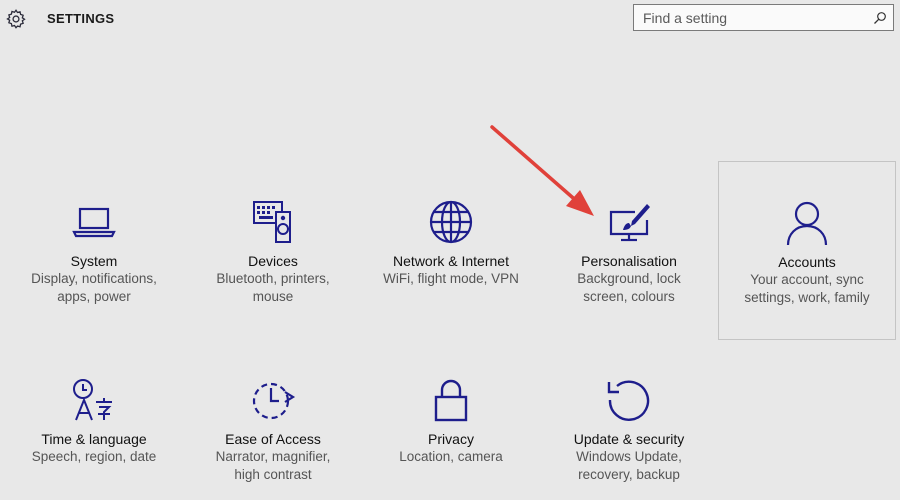 This screenshot has width=900, height=500. What do you see at coordinates (451, 400) in the screenshot?
I see `lock-icon` at bounding box center [451, 400].